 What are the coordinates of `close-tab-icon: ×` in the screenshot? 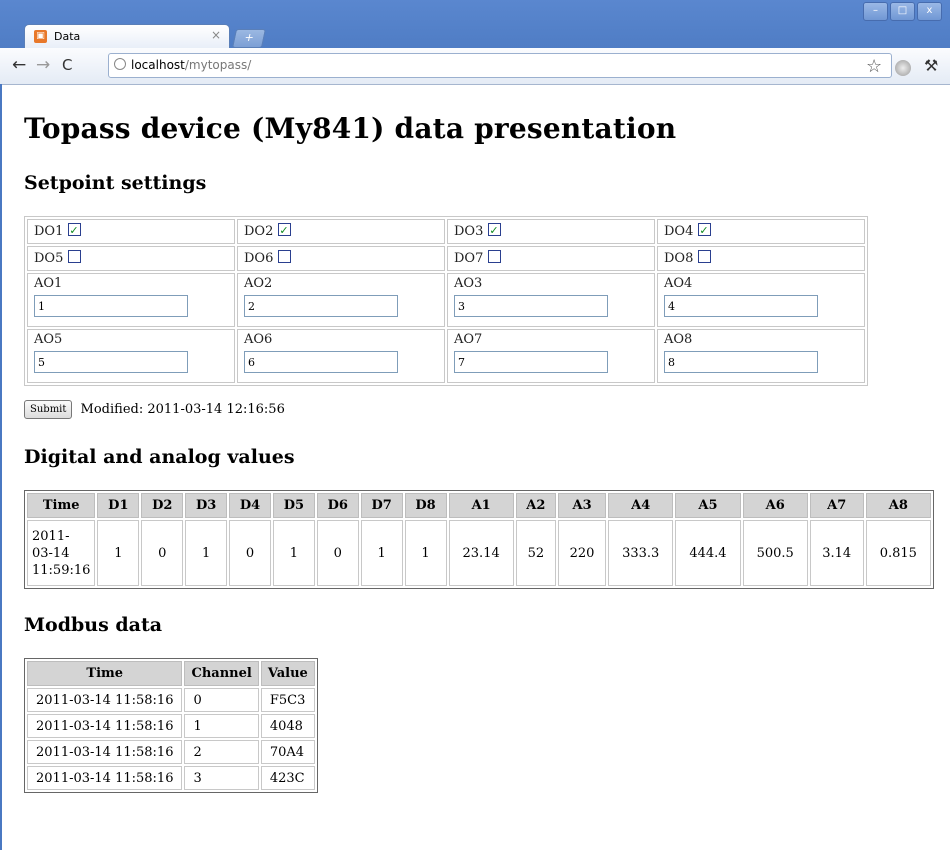 It's located at (216, 35).